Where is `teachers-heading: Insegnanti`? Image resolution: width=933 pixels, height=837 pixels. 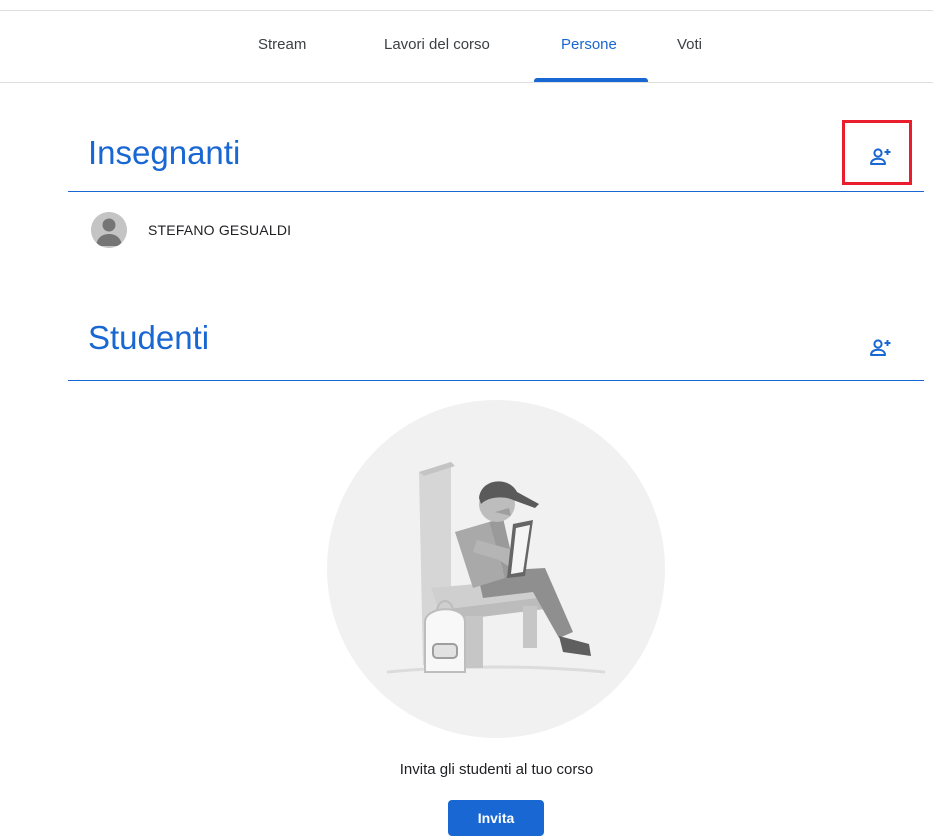 teachers-heading: Insegnanti is located at coordinates (164, 152).